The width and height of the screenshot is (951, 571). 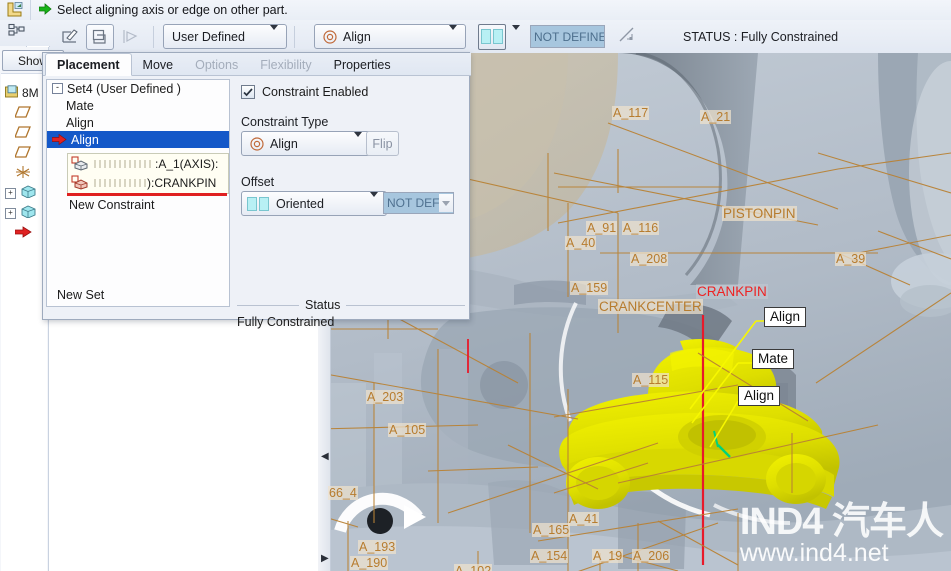 I want to click on placement-mode-value: User Defined, so click(x=208, y=36).